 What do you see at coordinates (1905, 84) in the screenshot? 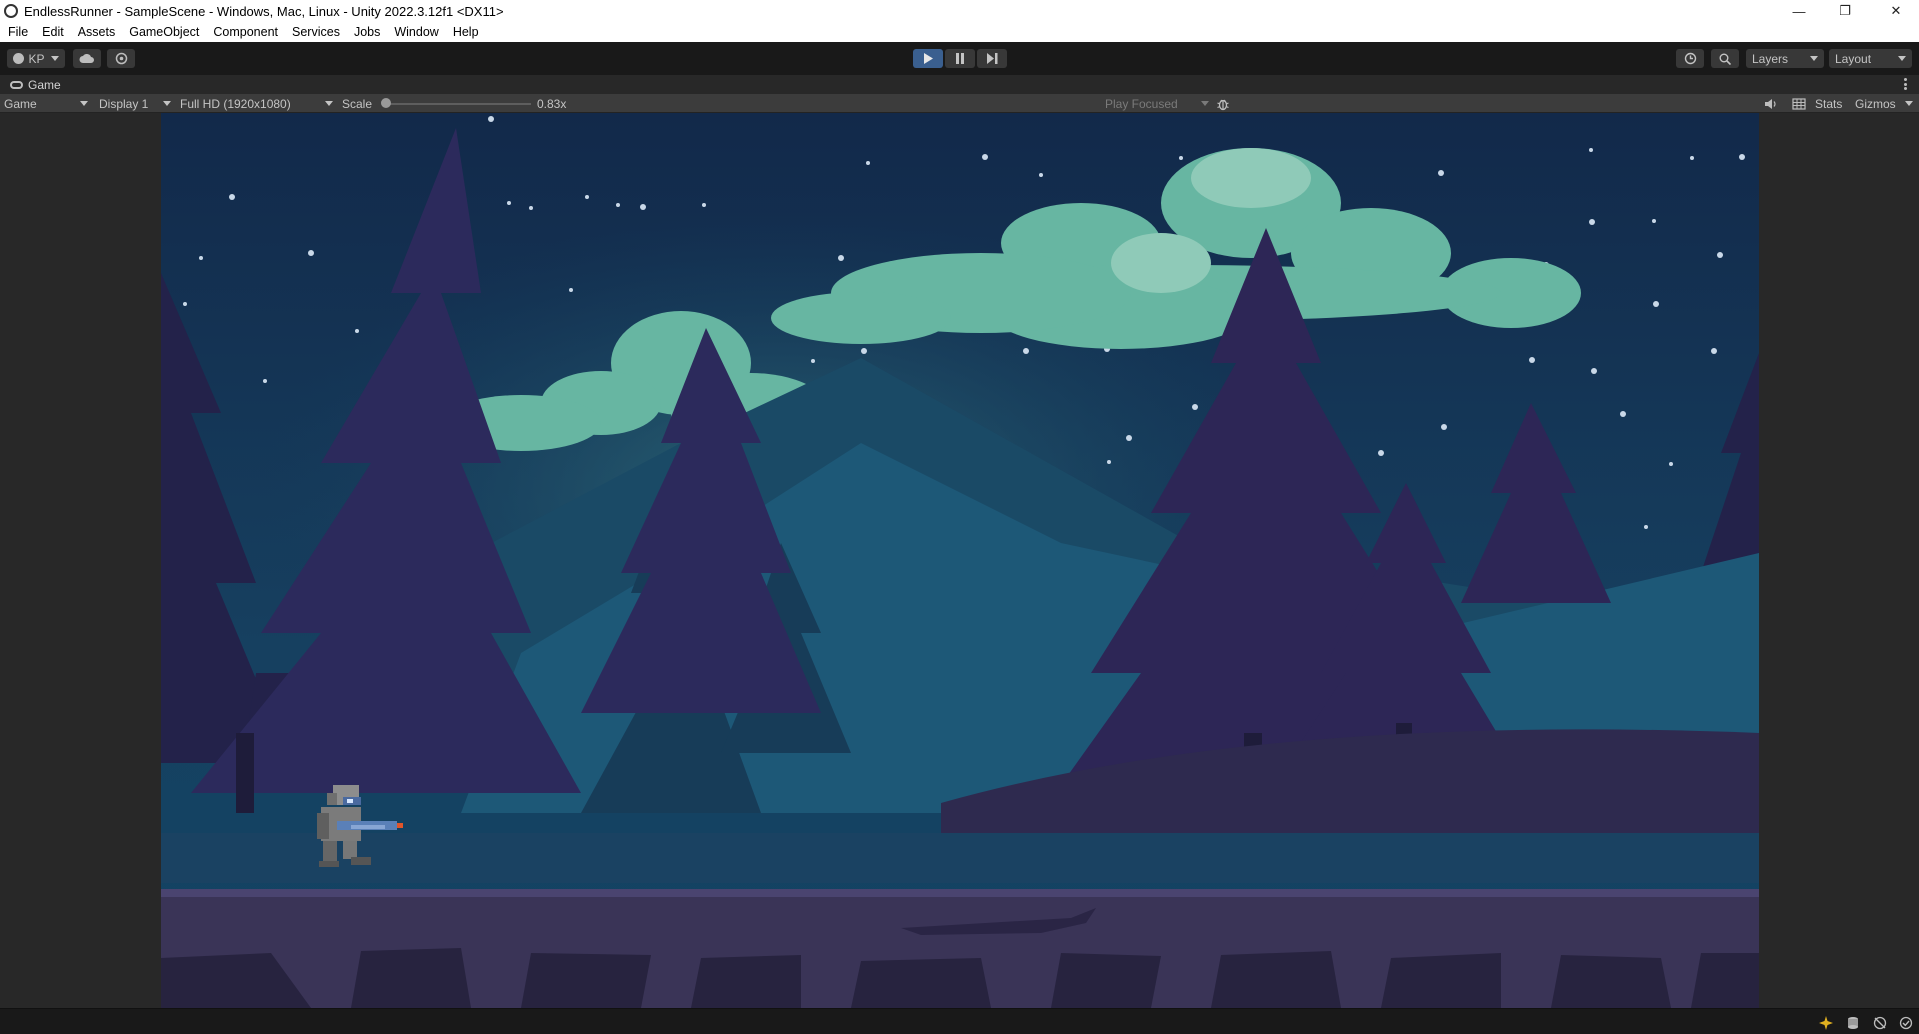
I see `tab-menu-icon` at bounding box center [1905, 84].